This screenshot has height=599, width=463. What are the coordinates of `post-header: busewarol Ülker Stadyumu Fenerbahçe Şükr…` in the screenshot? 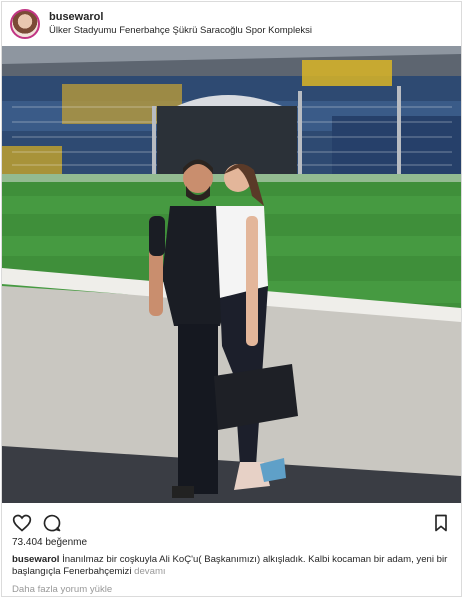 It's located at (231, 24).